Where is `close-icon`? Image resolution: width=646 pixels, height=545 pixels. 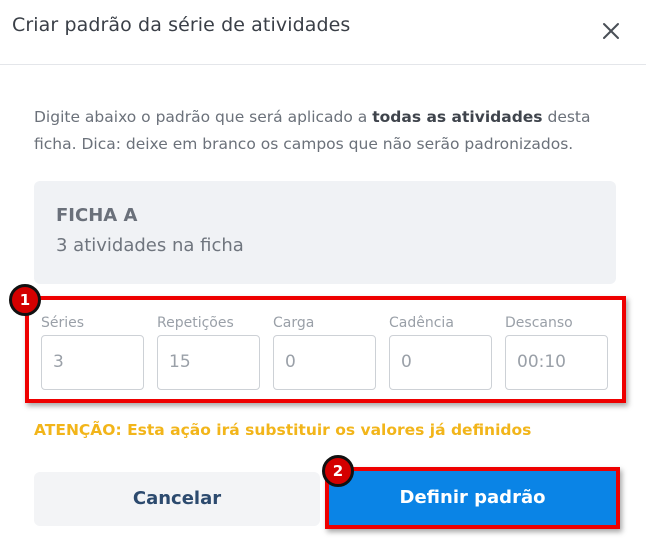
close-icon is located at coordinates (611, 31).